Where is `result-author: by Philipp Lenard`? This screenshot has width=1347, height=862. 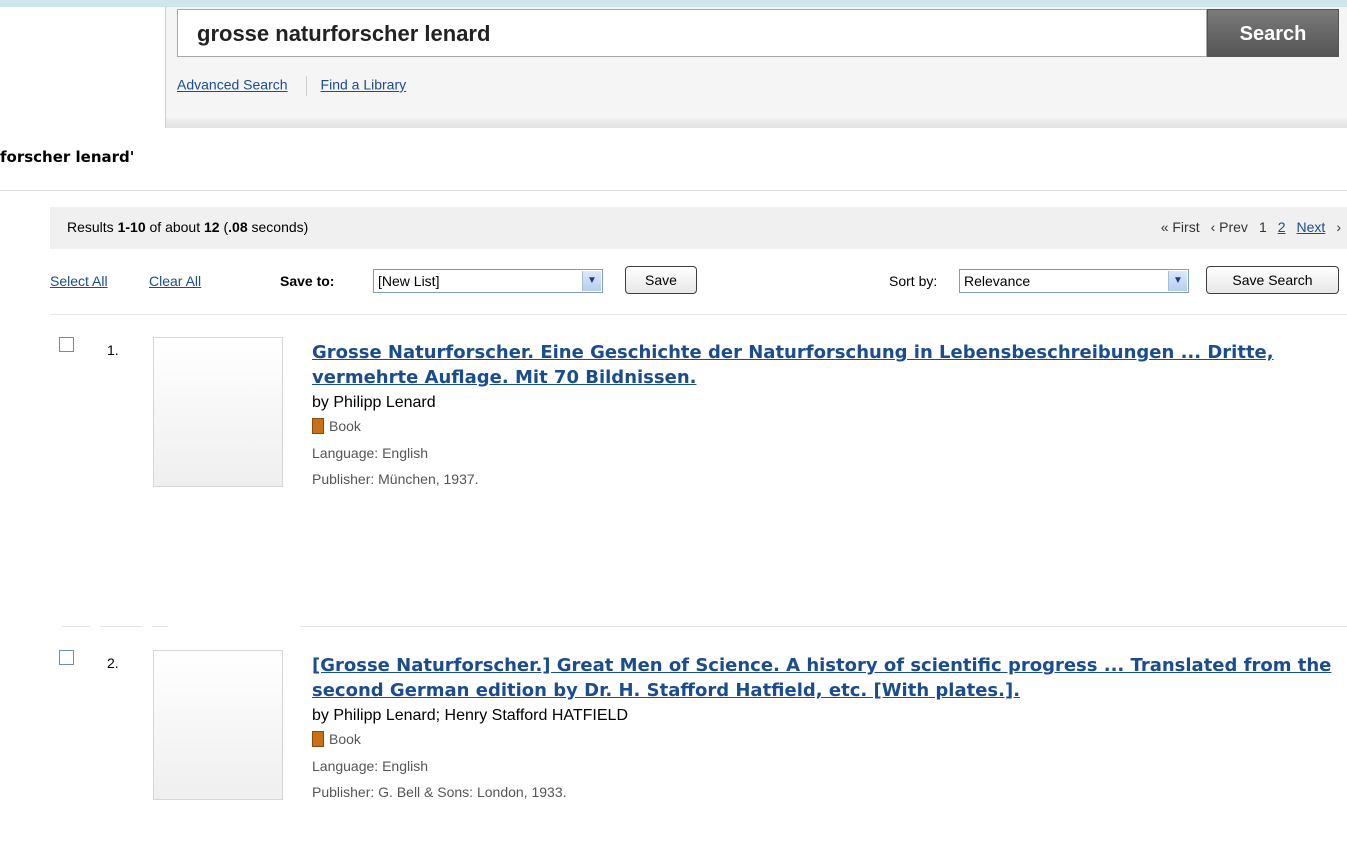 result-author: by Philipp Lenard is located at coordinates (374, 402).